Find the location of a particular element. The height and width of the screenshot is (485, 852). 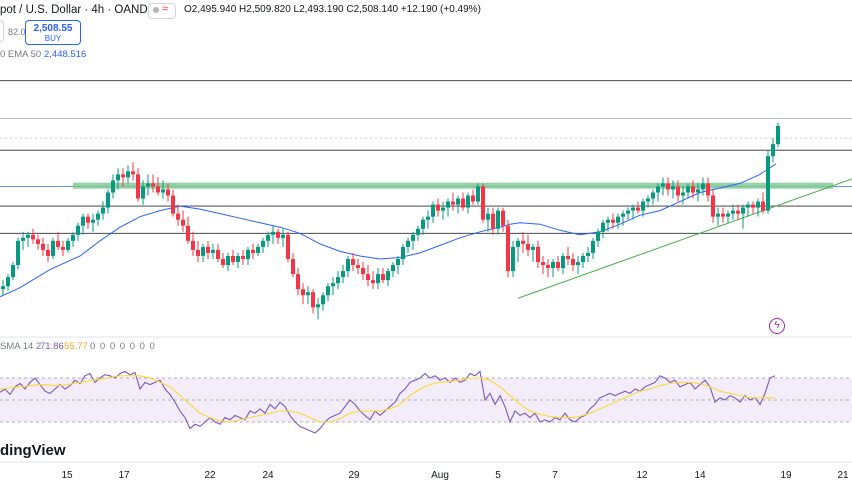

x-tick-label: Aug is located at coordinates (440, 475).